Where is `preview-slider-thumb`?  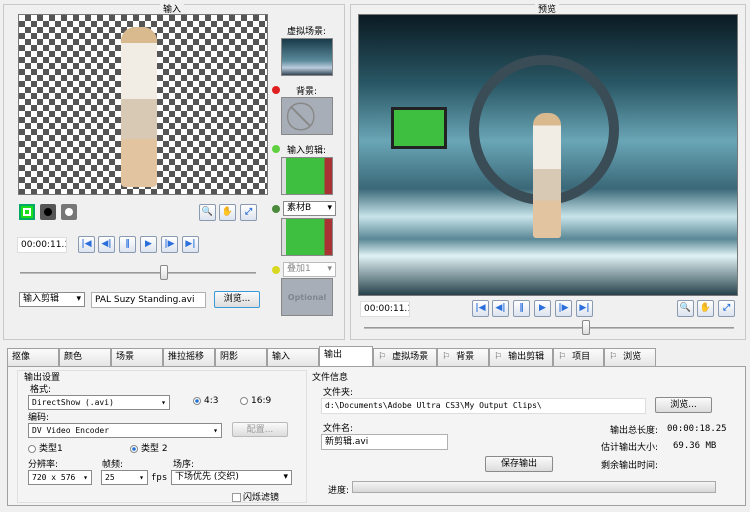
preview-slider-thumb is located at coordinates (586, 327).